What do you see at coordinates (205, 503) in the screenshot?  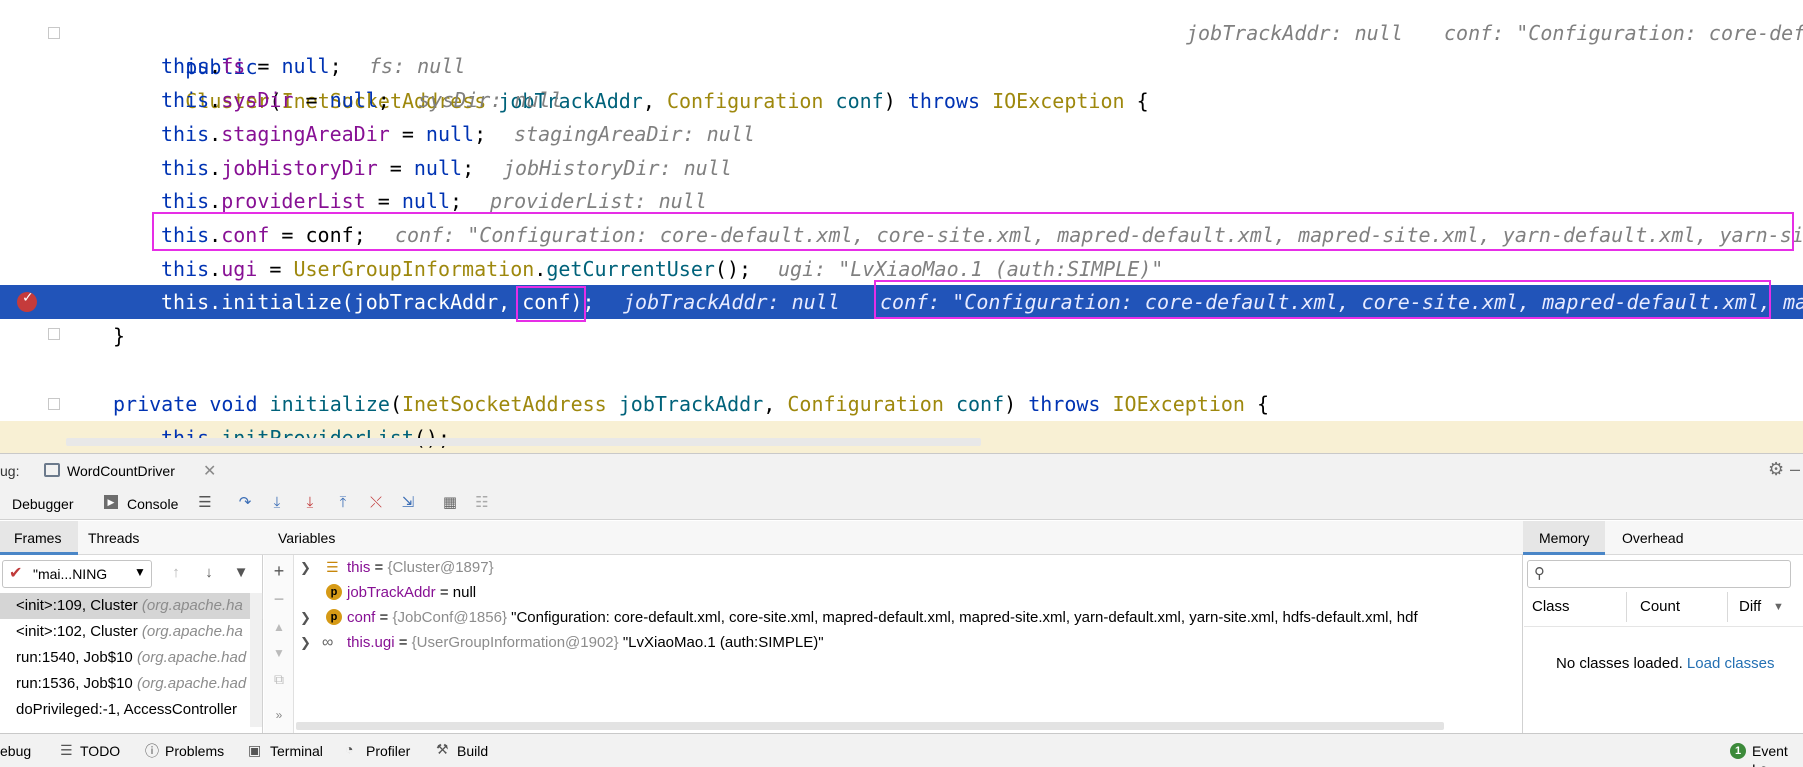 I see `menu-icon: ☰` at bounding box center [205, 503].